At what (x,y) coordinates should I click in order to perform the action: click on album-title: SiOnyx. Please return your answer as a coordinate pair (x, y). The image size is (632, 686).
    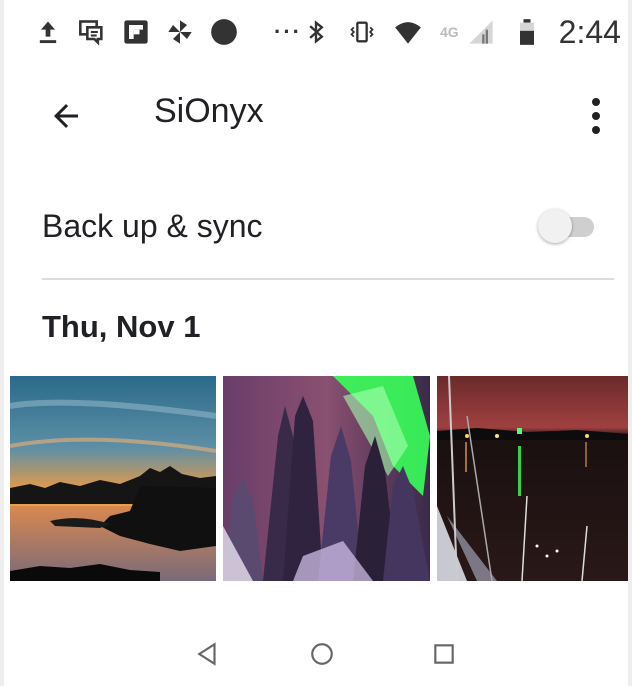
    Looking at the image, I should click on (209, 111).